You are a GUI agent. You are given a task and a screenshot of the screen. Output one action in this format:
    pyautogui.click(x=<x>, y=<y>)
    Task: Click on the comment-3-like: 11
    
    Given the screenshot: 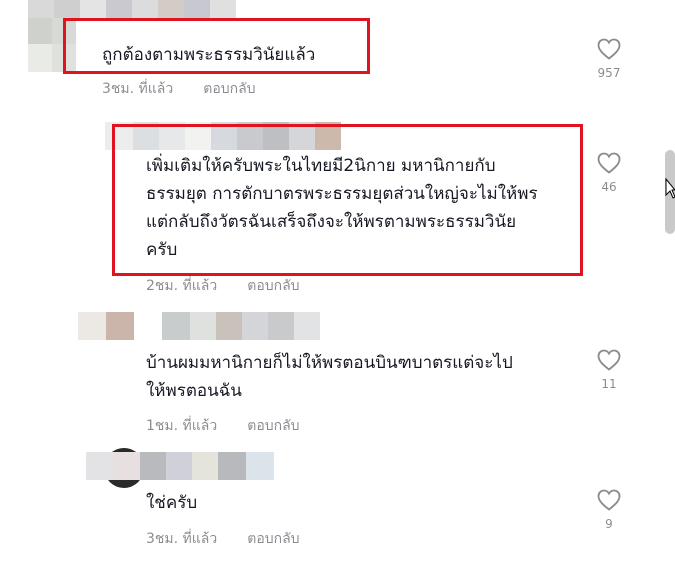 What is the action you would take?
    pyautogui.click(x=609, y=370)
    